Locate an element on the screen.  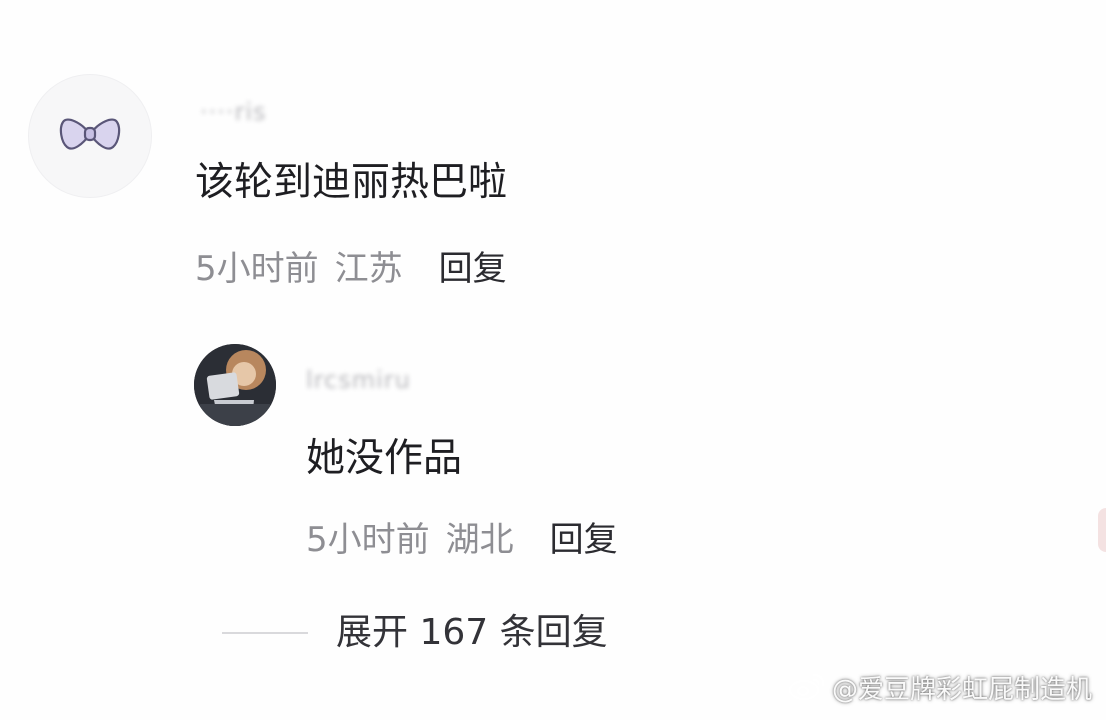
comment-2-time: 5小时前 is located at coordinates (368, 540).